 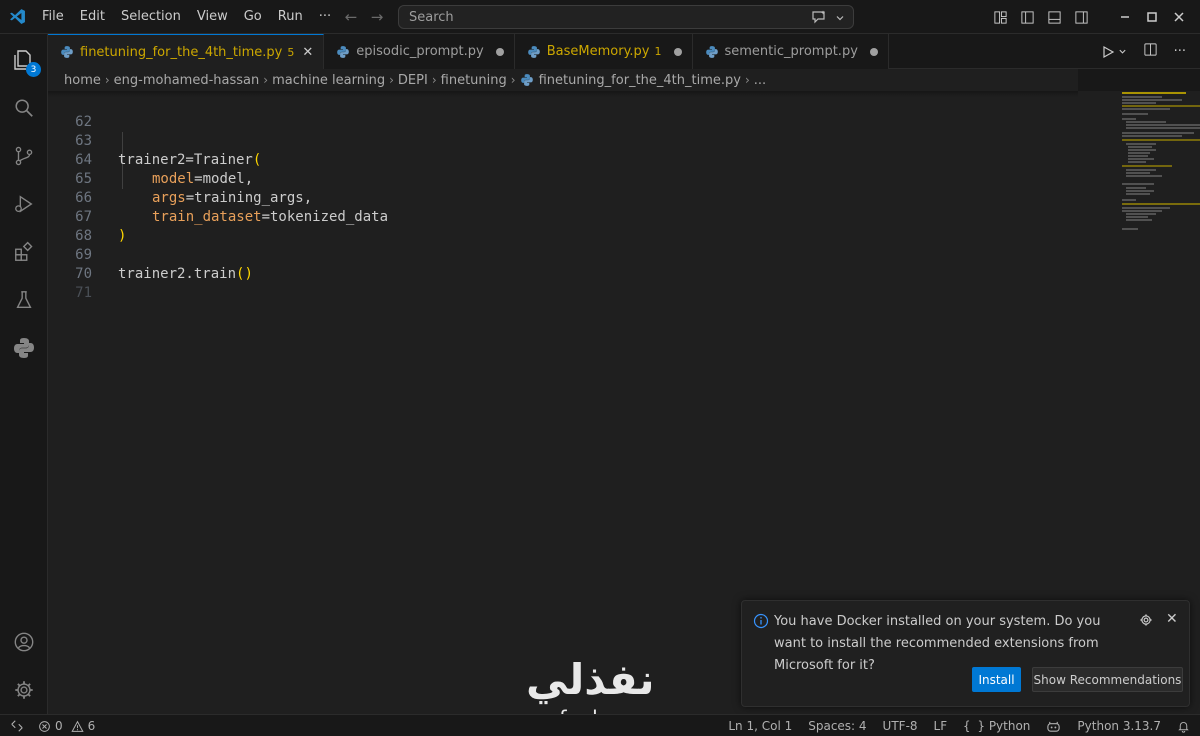 What do you see at coordinates (1000, 17) in the screenshot?
I see `customize-layout-icon` at bounding box center [1000, 17].